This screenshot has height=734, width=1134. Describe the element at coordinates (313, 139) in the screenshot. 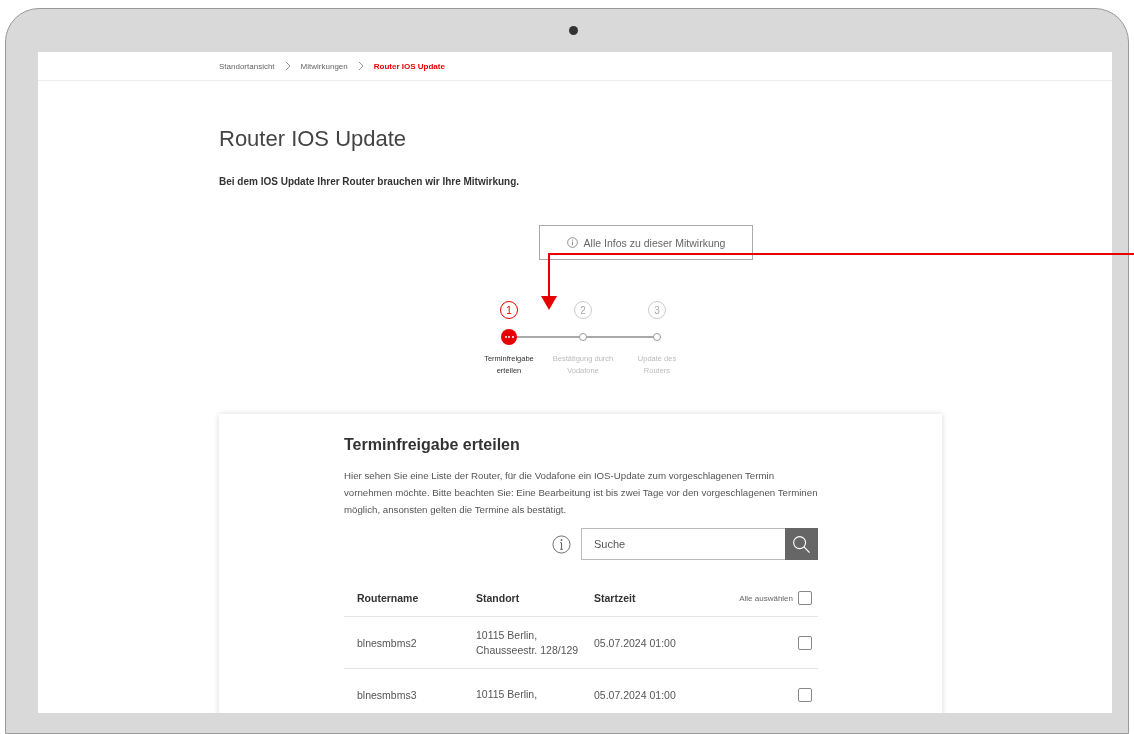

I see `page-title: Router IOS Update` at that location.